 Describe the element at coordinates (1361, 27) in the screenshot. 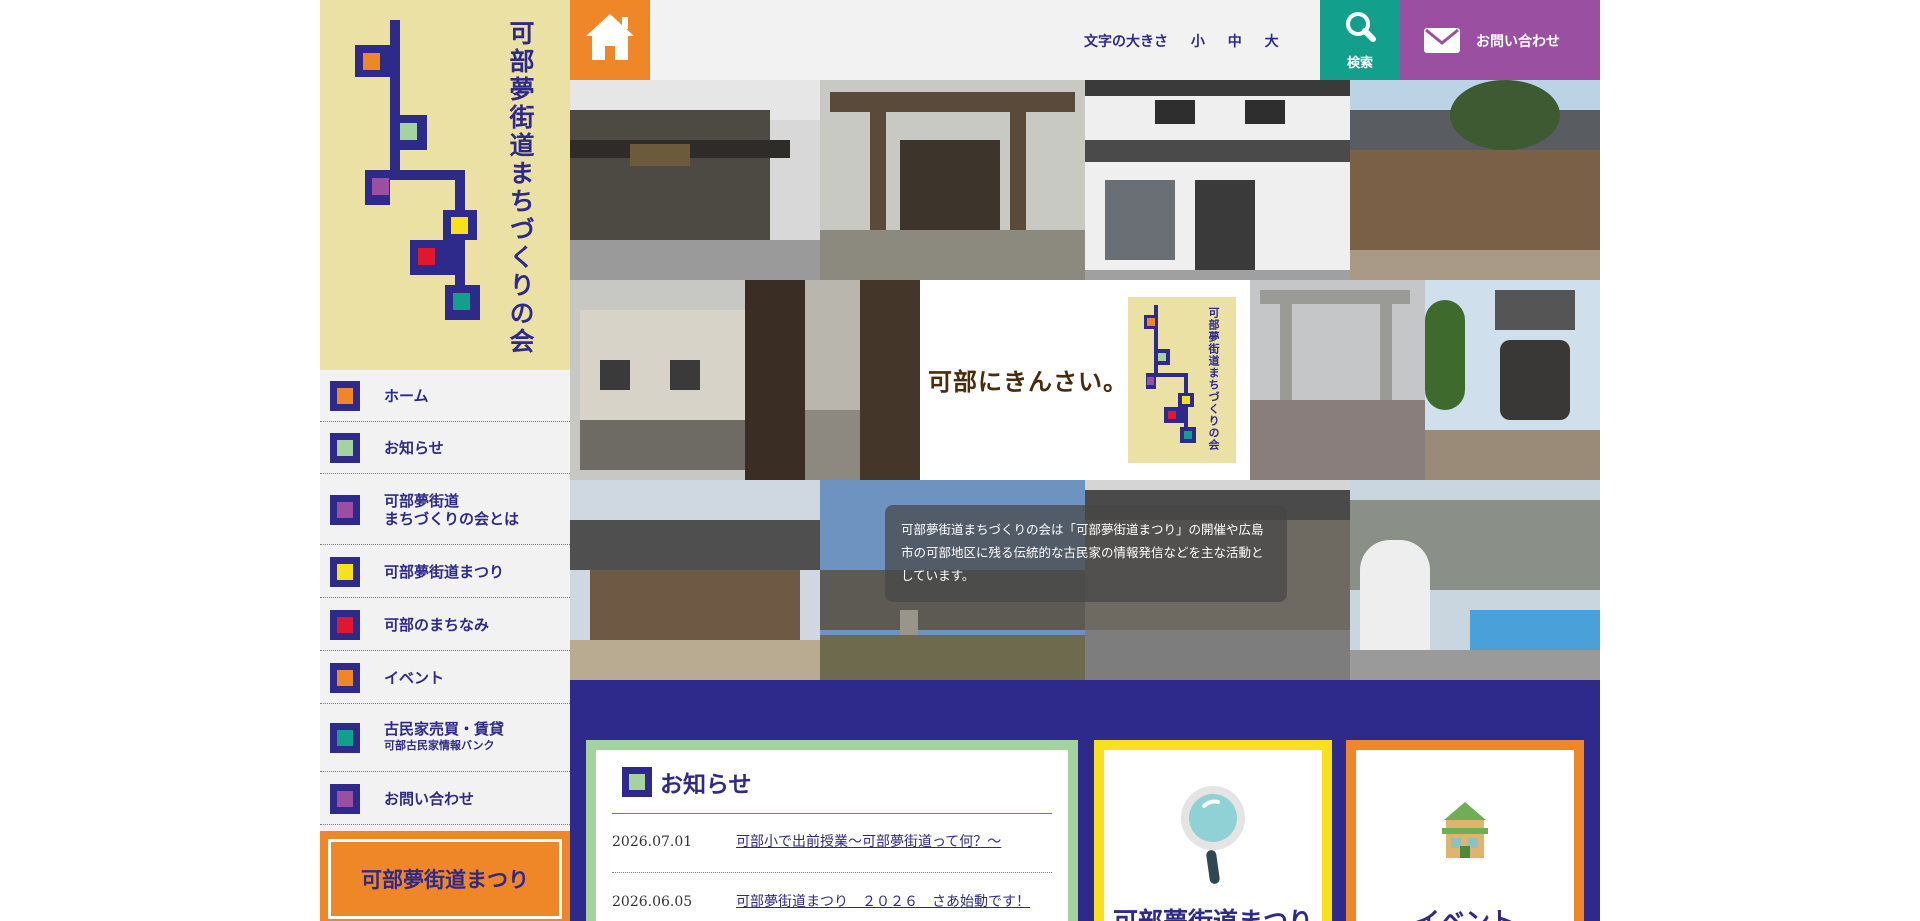

I see `search-icon` at that location.